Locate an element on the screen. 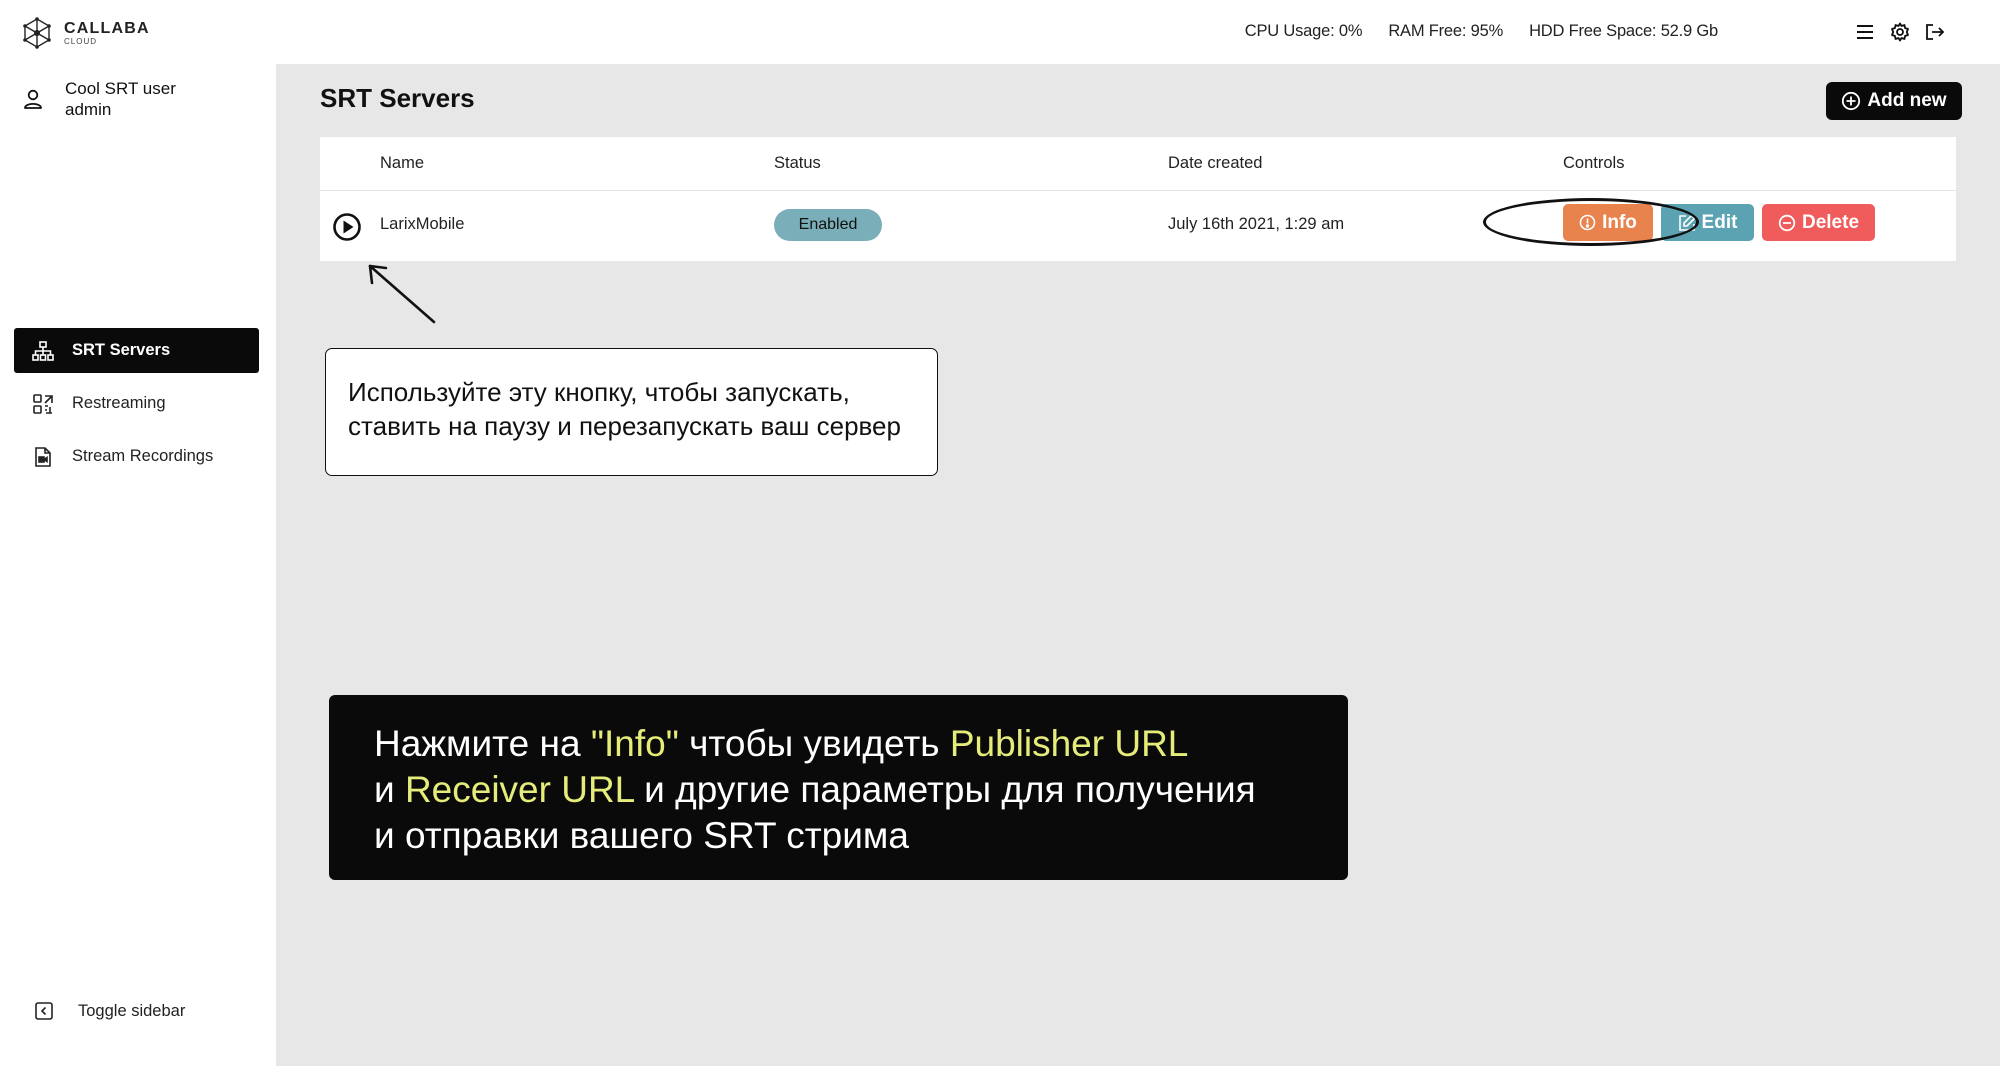 The height and width of the screenshot is (1066, 2000). info-icon is located at coordinates (1587, 222).